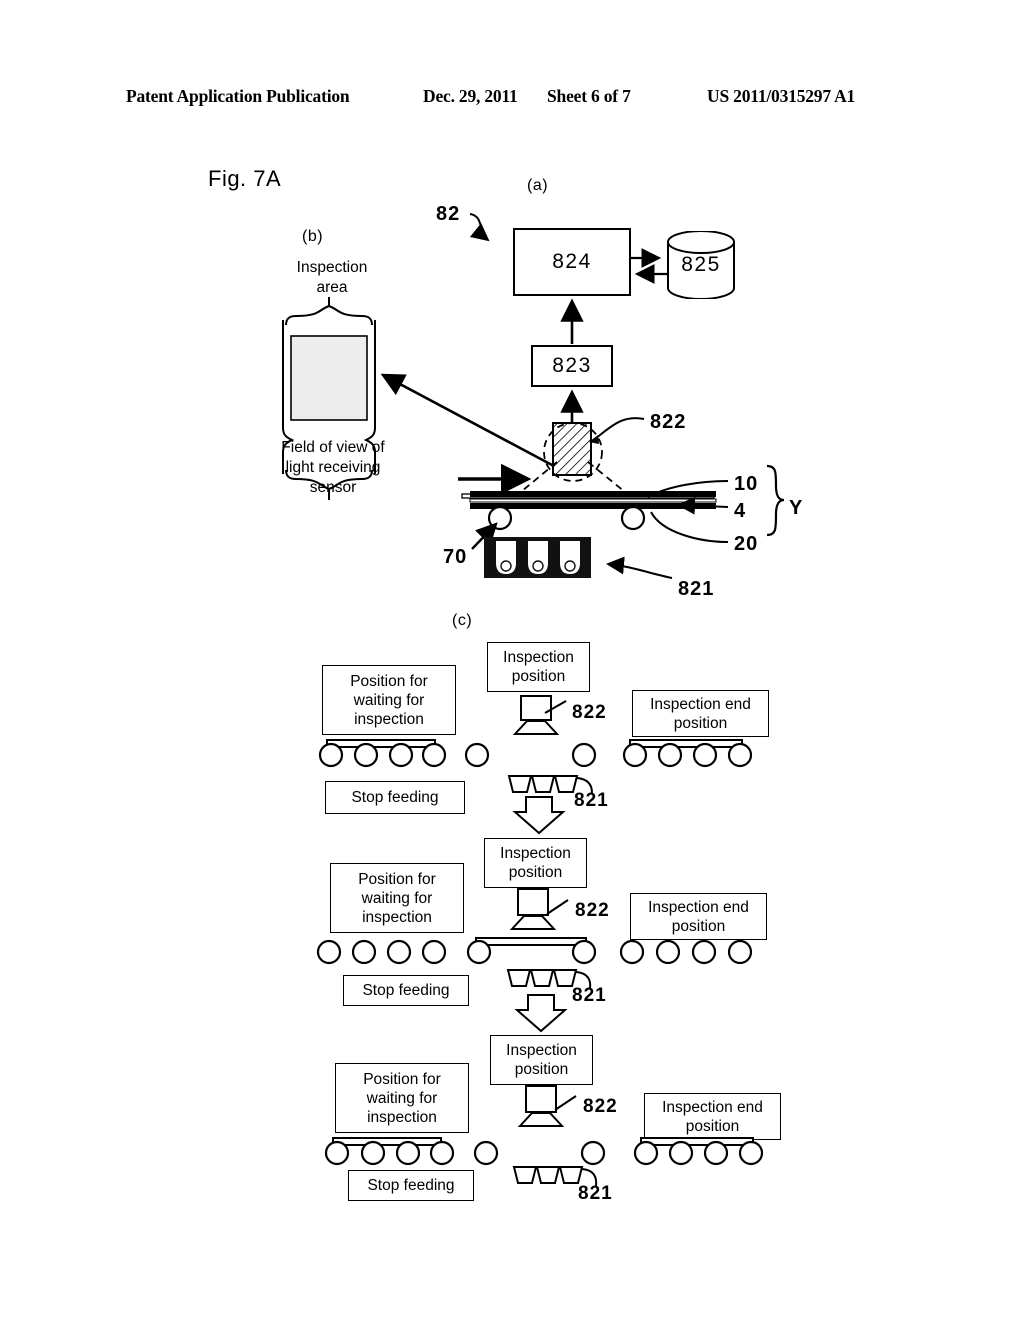  I want to click on ref-821-leader, so click(639, 567).